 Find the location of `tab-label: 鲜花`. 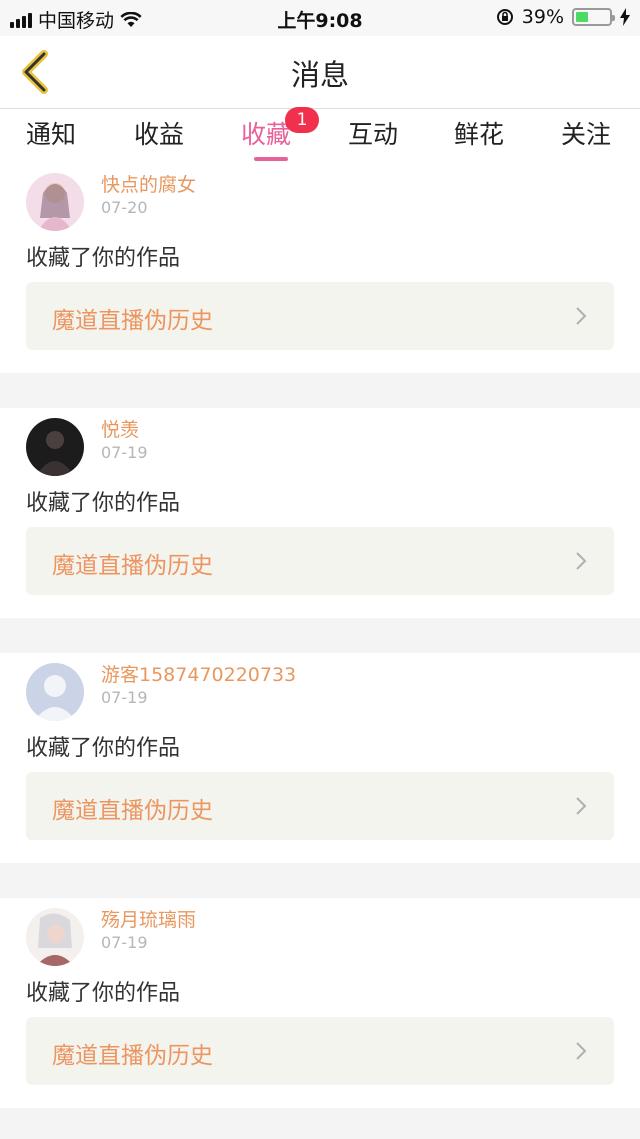

tab-label: 鲜花 is located at coordinates (479, 134).